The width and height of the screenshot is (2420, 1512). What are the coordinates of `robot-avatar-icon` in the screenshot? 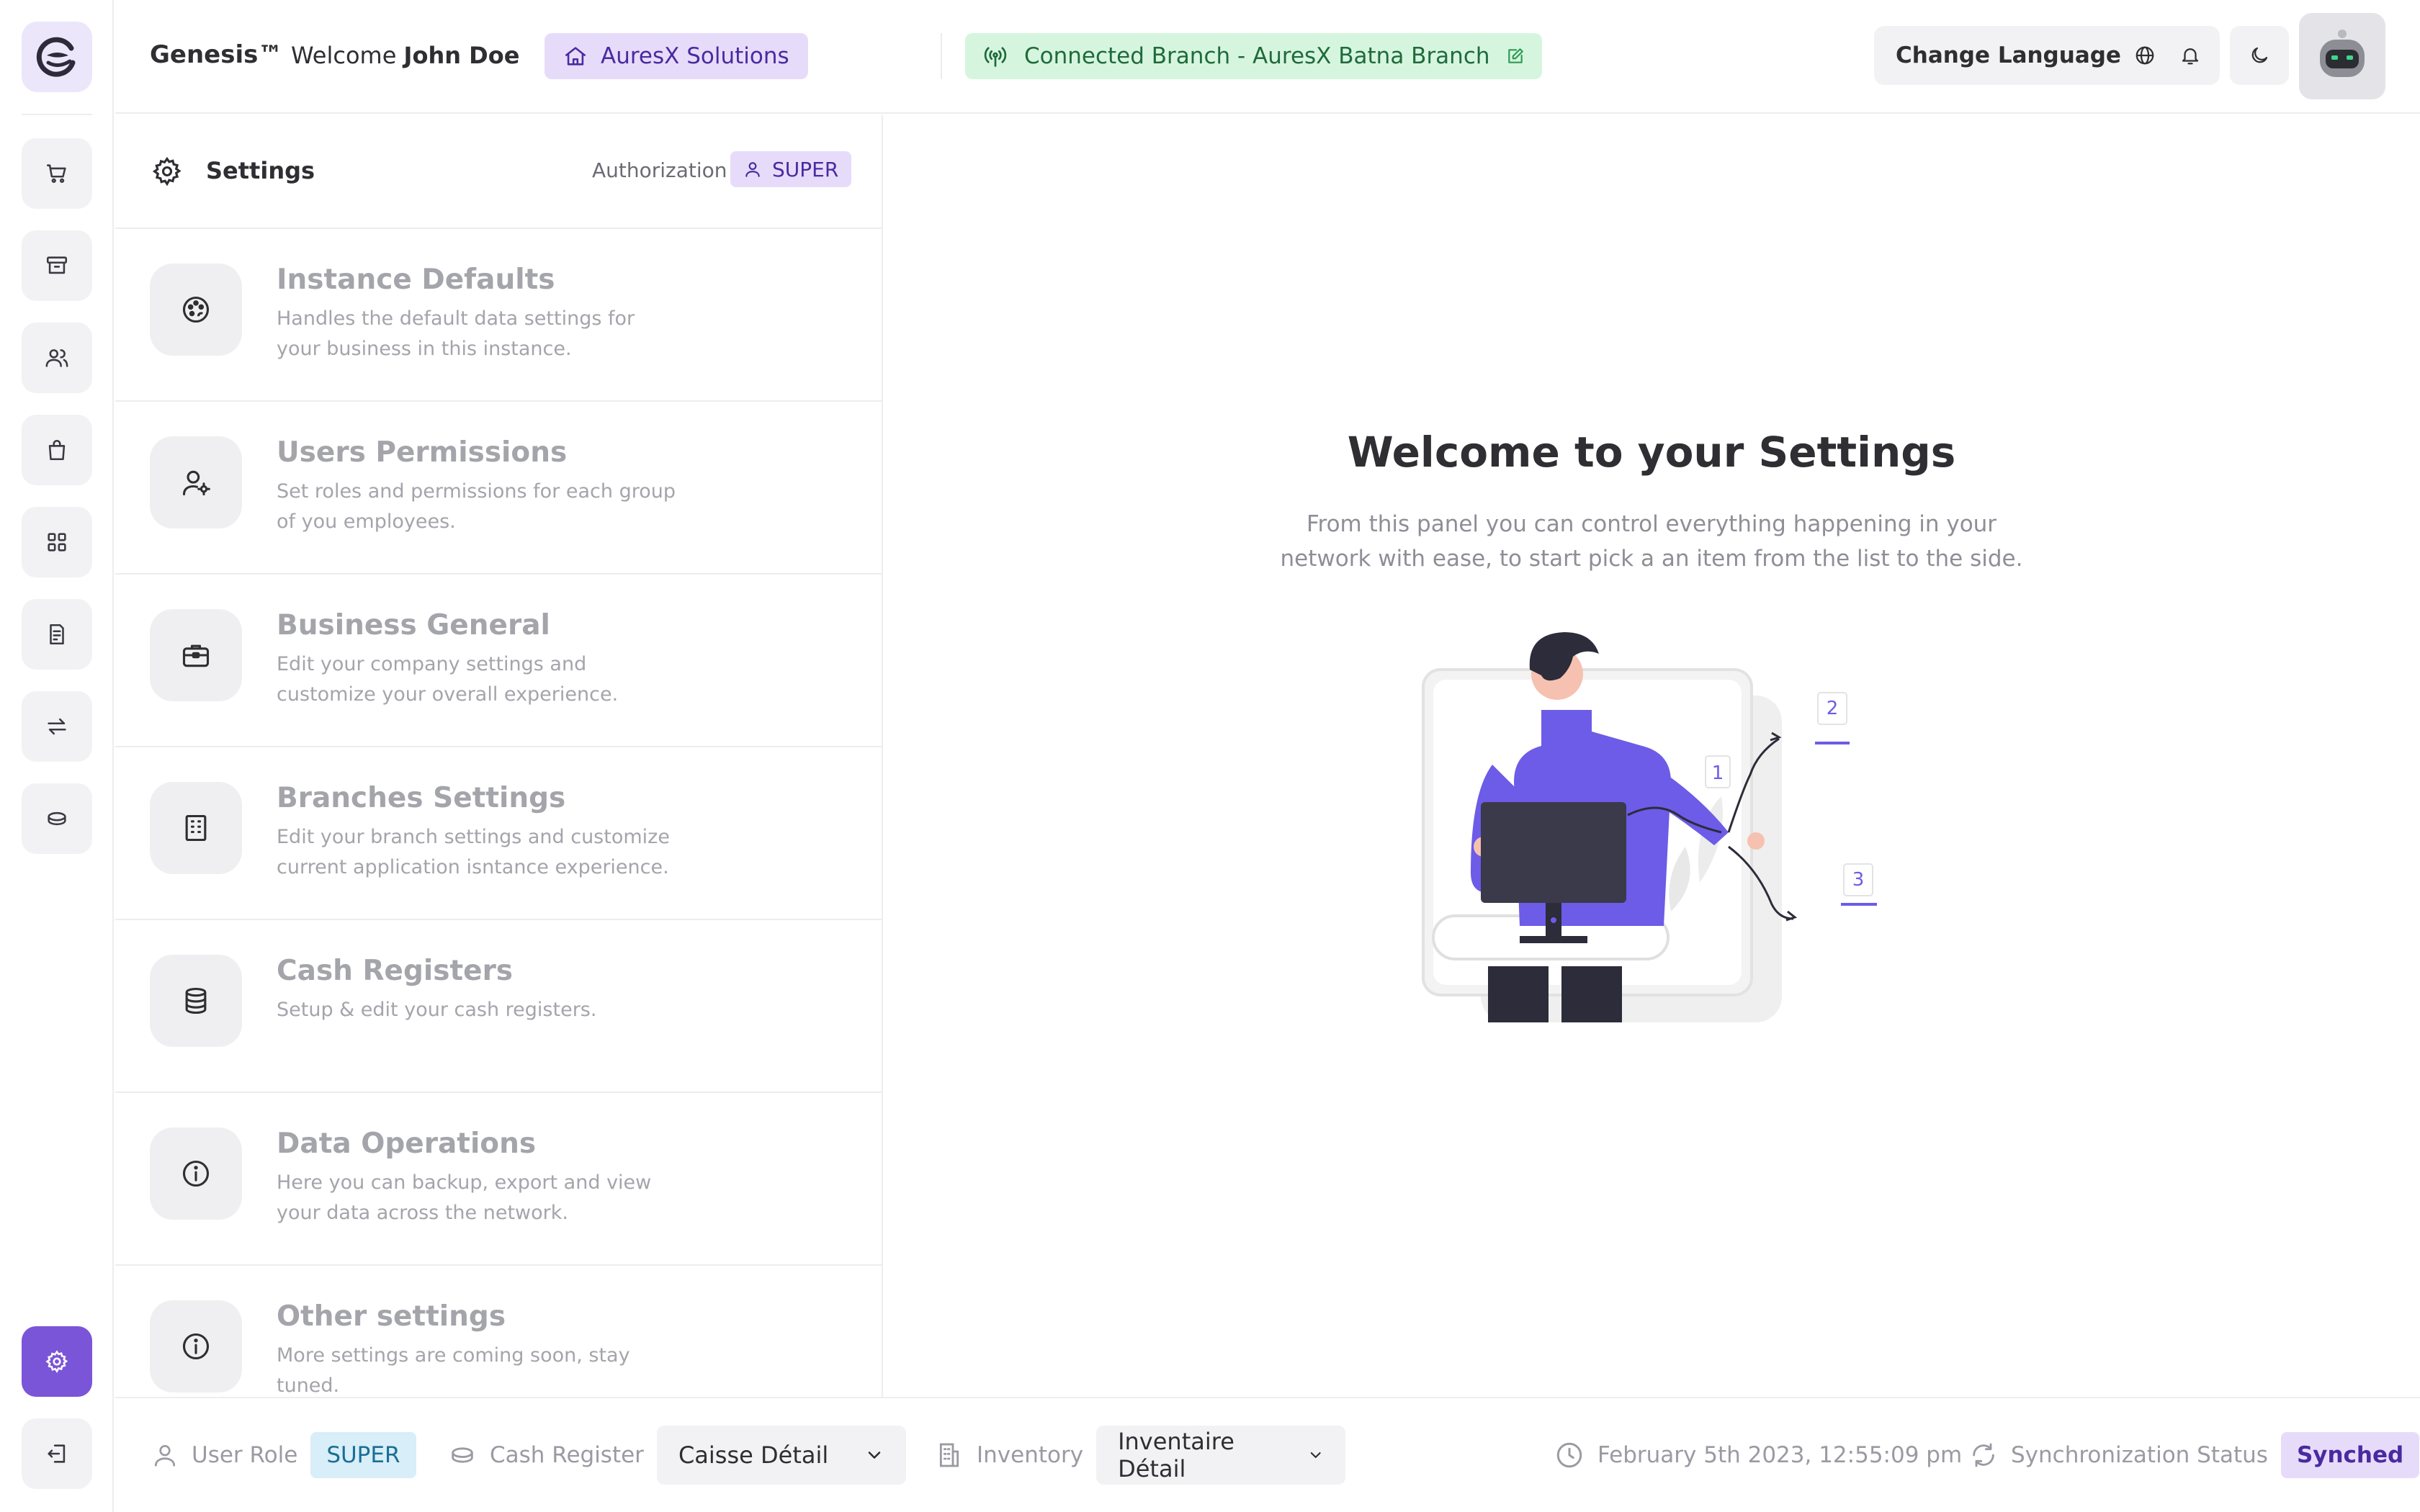 It's located at (2342, 53).